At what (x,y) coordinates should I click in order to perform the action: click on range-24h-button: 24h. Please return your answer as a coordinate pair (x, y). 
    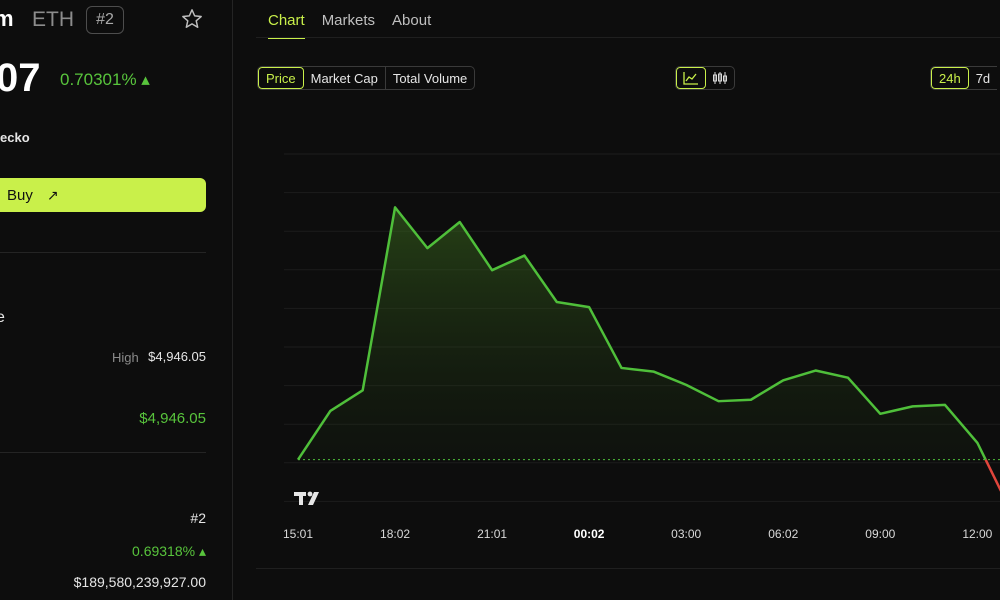
    Looking at the image, I should click on (950, 78).